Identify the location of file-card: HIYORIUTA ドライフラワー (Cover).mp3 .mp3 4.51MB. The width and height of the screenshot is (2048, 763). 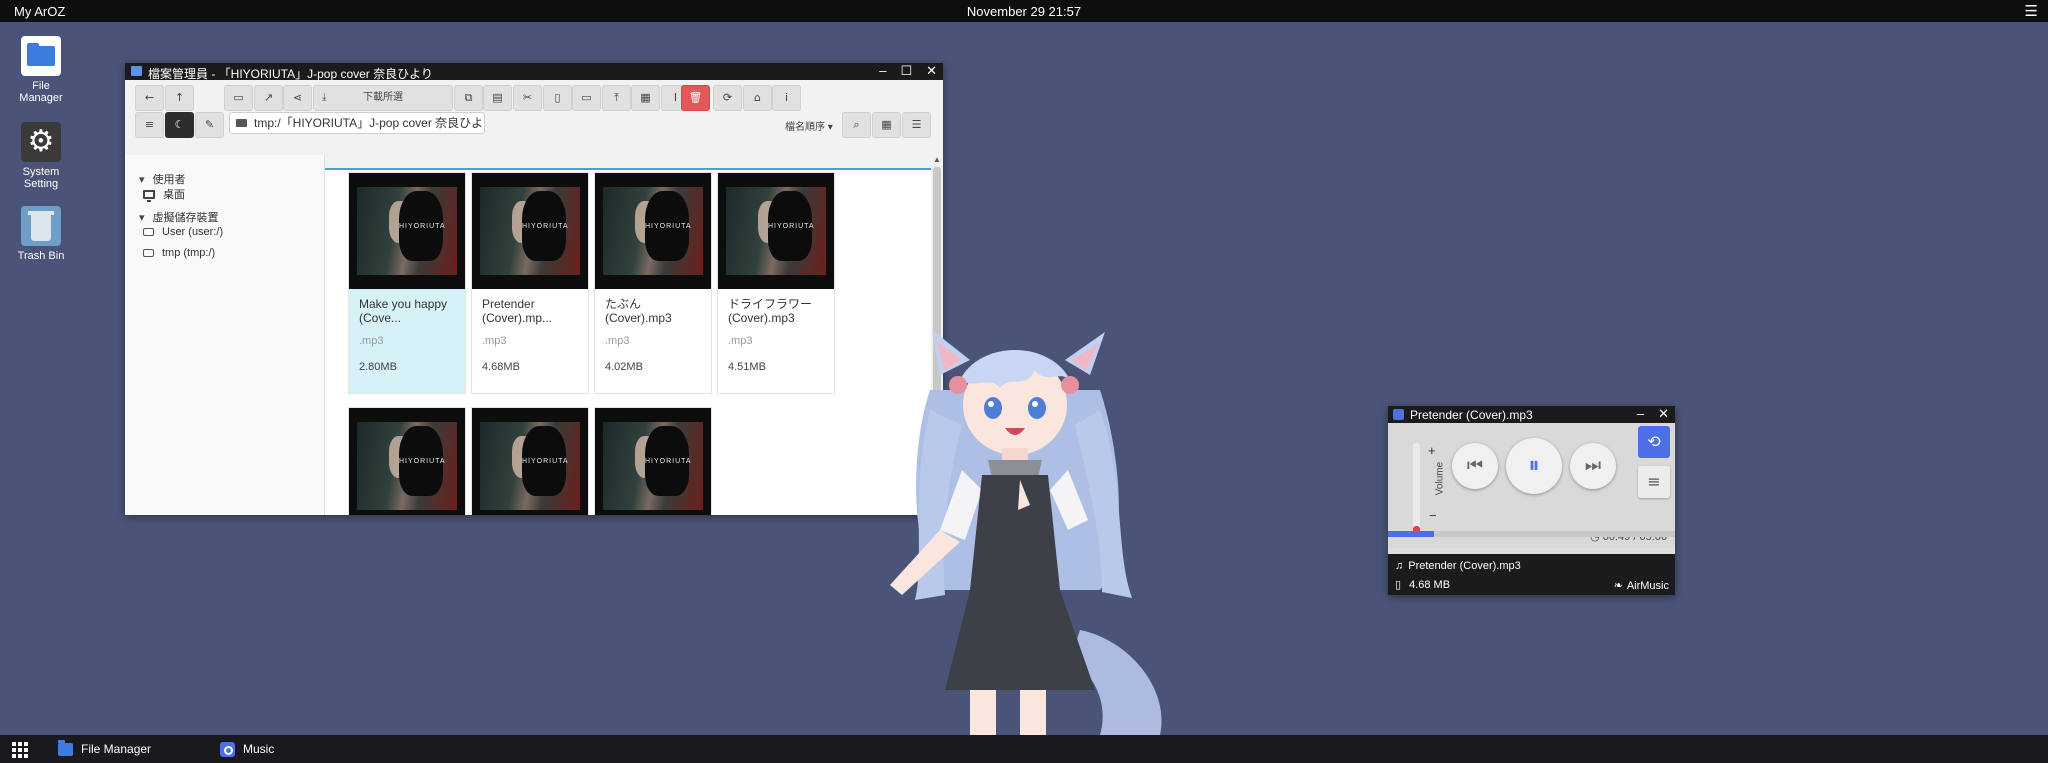
(776, 283).